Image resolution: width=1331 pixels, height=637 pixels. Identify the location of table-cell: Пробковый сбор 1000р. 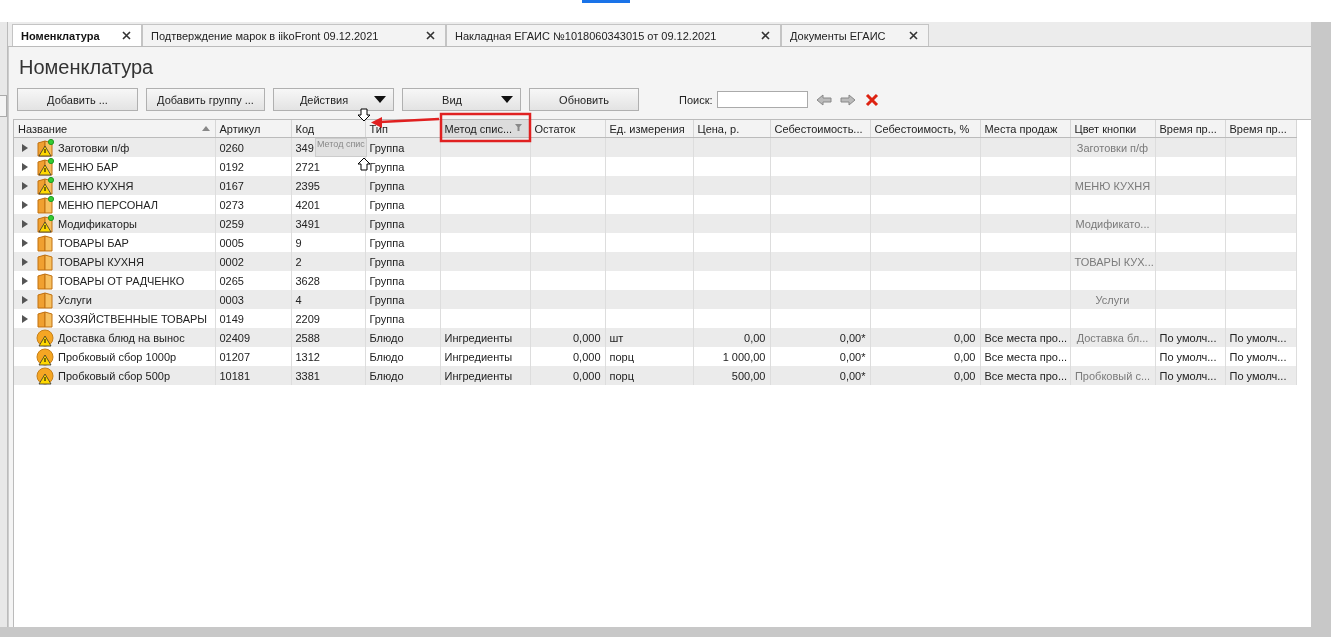
(117, 356).